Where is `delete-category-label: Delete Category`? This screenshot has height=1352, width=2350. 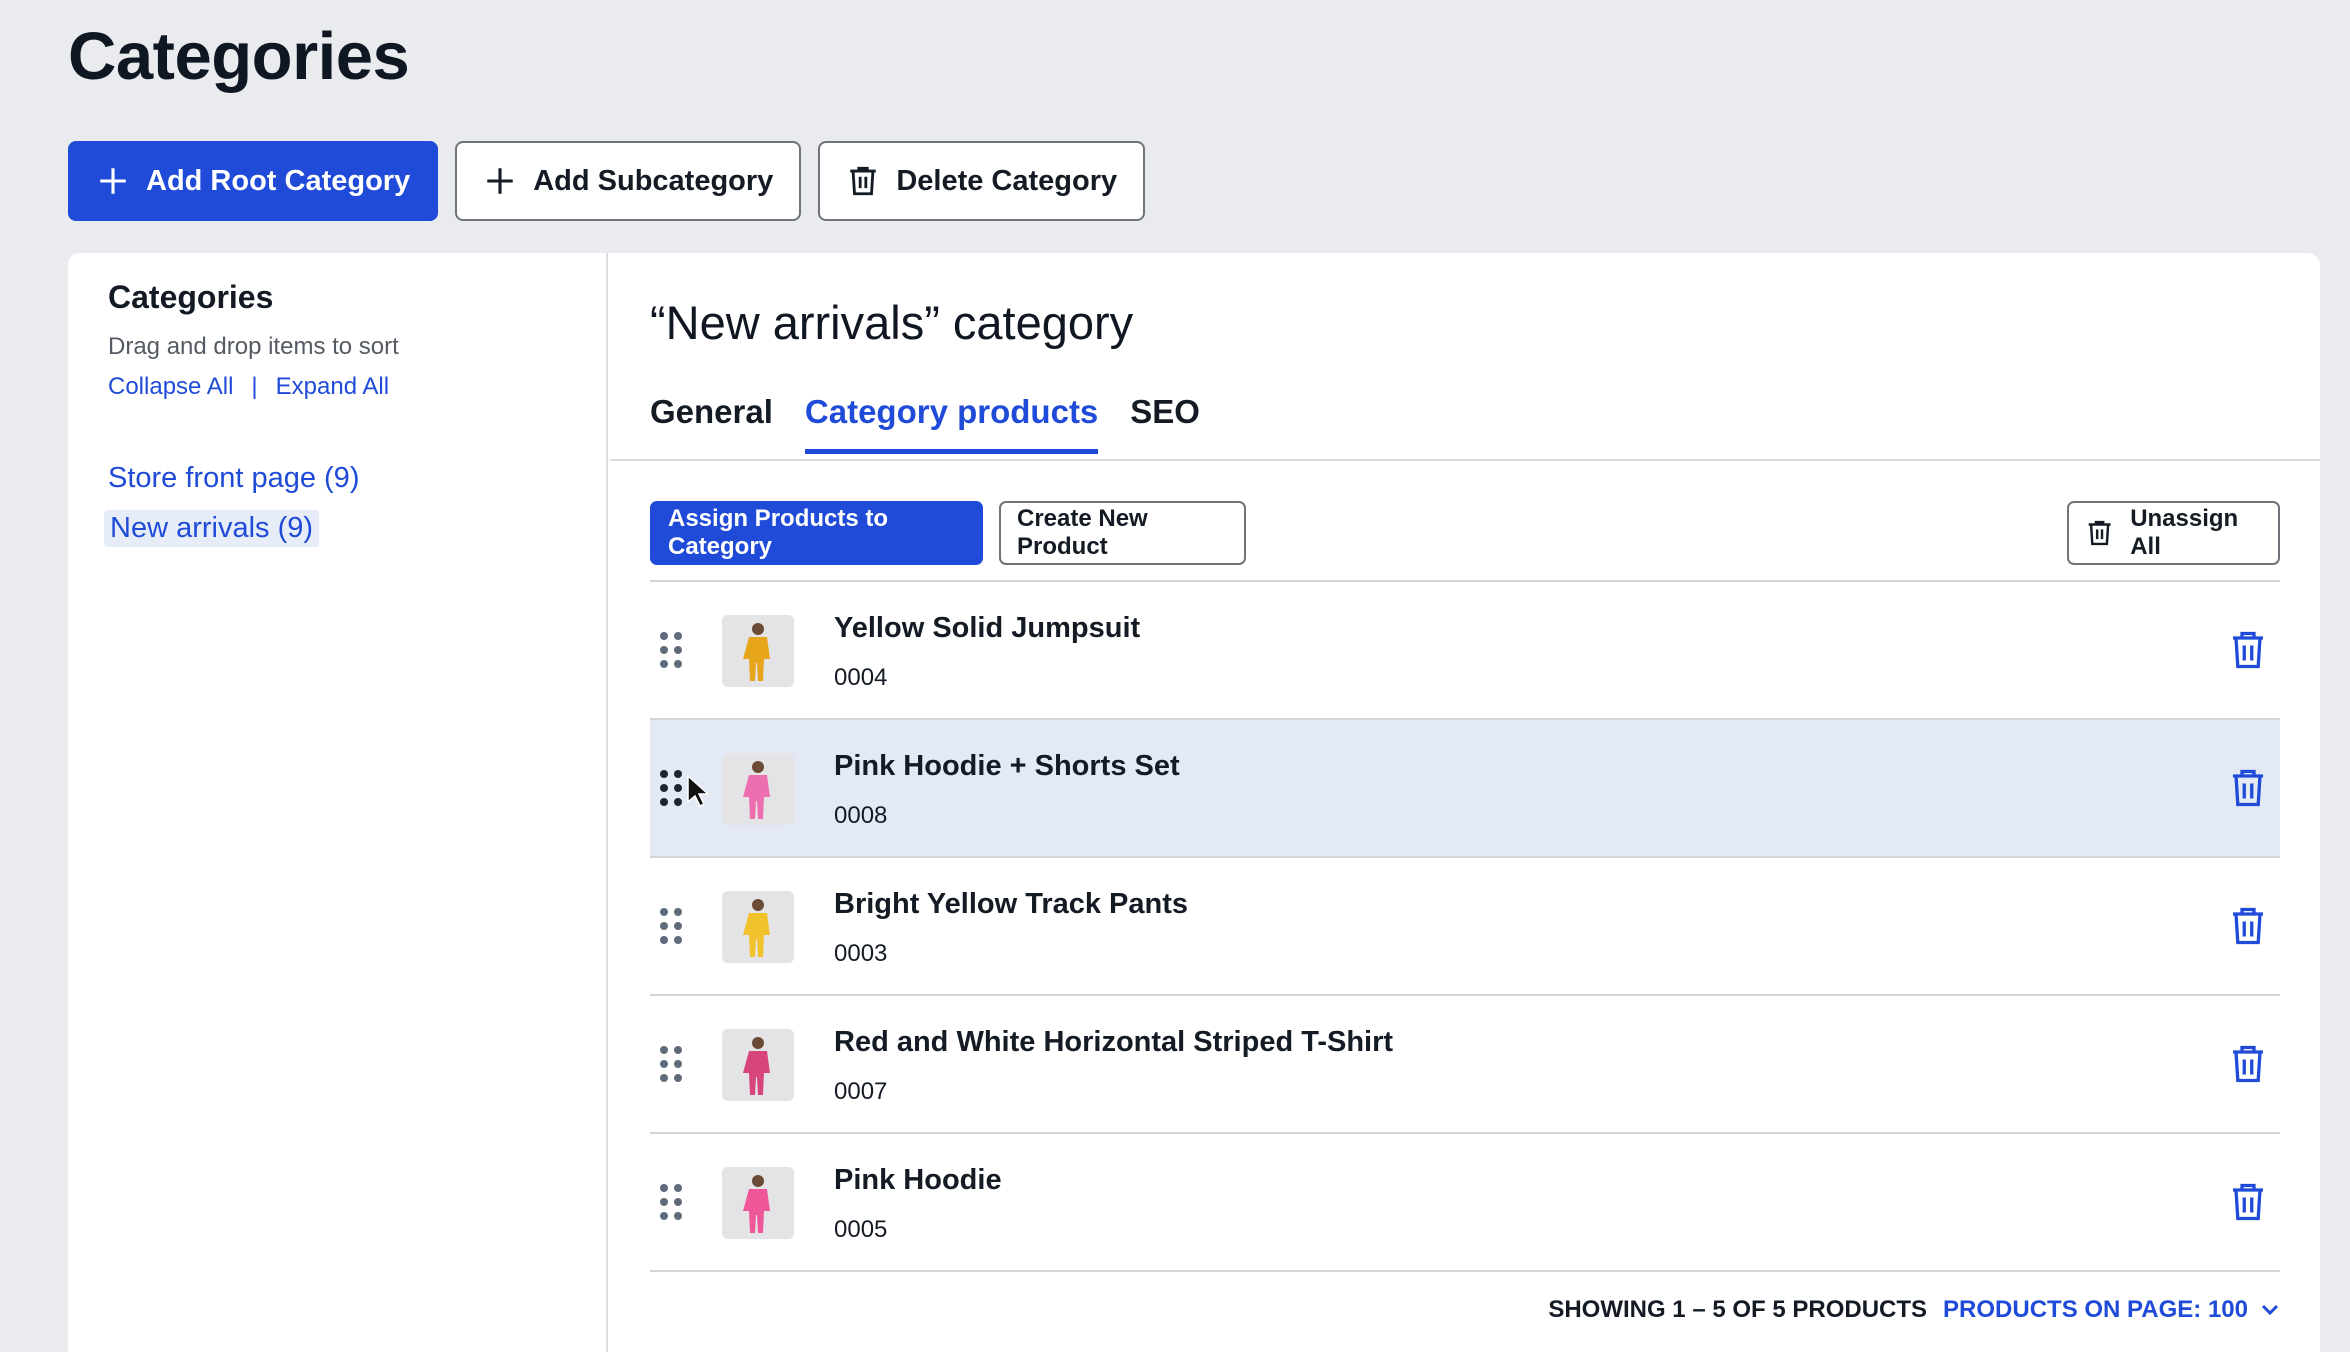 delete-category-label: Delete Category is located at coordinates (1007, 180).